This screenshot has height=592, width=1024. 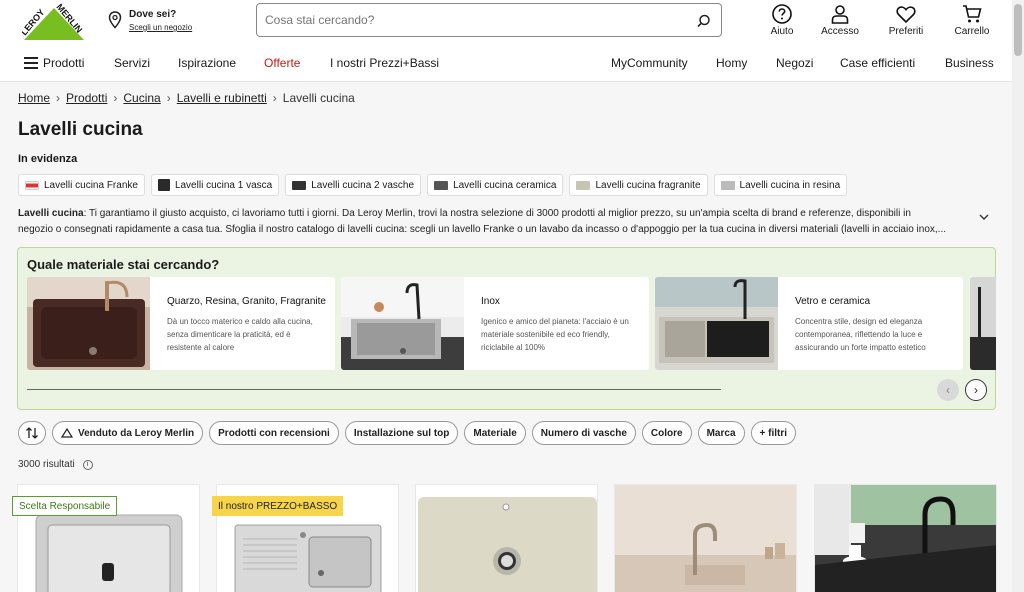 I want to click on filter-numero-vasche: Numero di vasche, so click(x=583, y=433).